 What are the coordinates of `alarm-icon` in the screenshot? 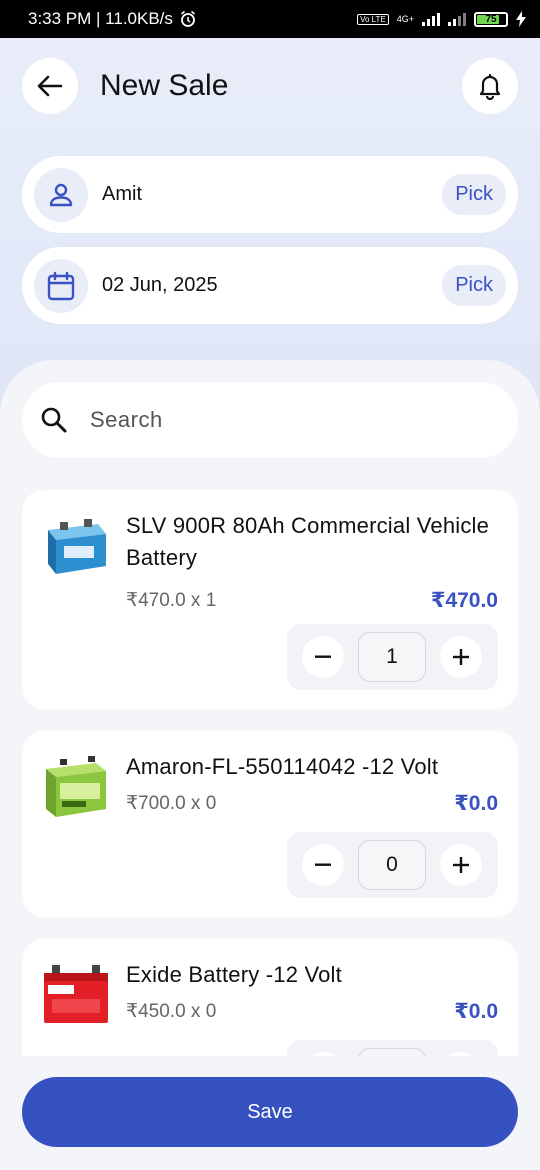 It's located at (187, 18).